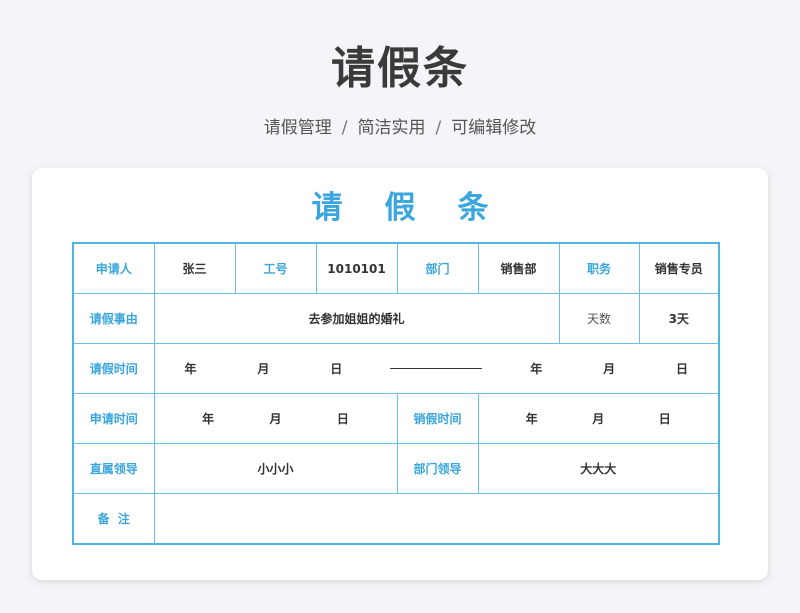 Image resolution: width=800 pixels, height=613 pixels. What do you see at coordinates (437, 268) in the screenshot?
I see `department-label: 部门` at bounding box center [437, 268].